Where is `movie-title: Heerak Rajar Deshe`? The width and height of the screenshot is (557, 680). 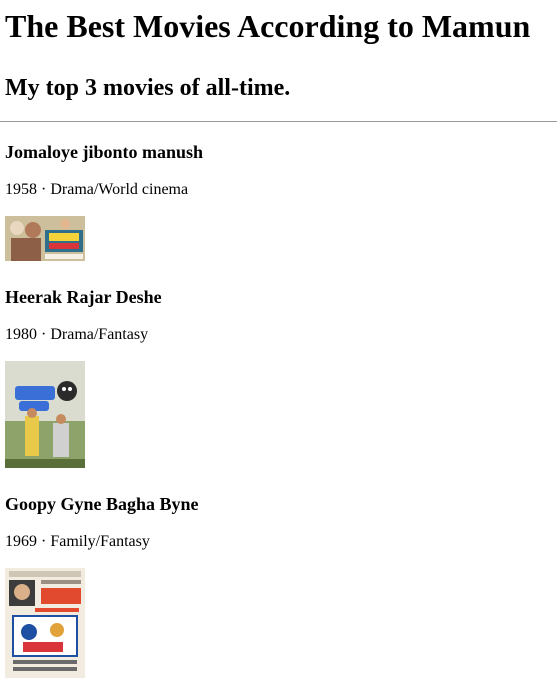 movie-title: Heerak Rajar Deshe is located at coordinates (83, 297).